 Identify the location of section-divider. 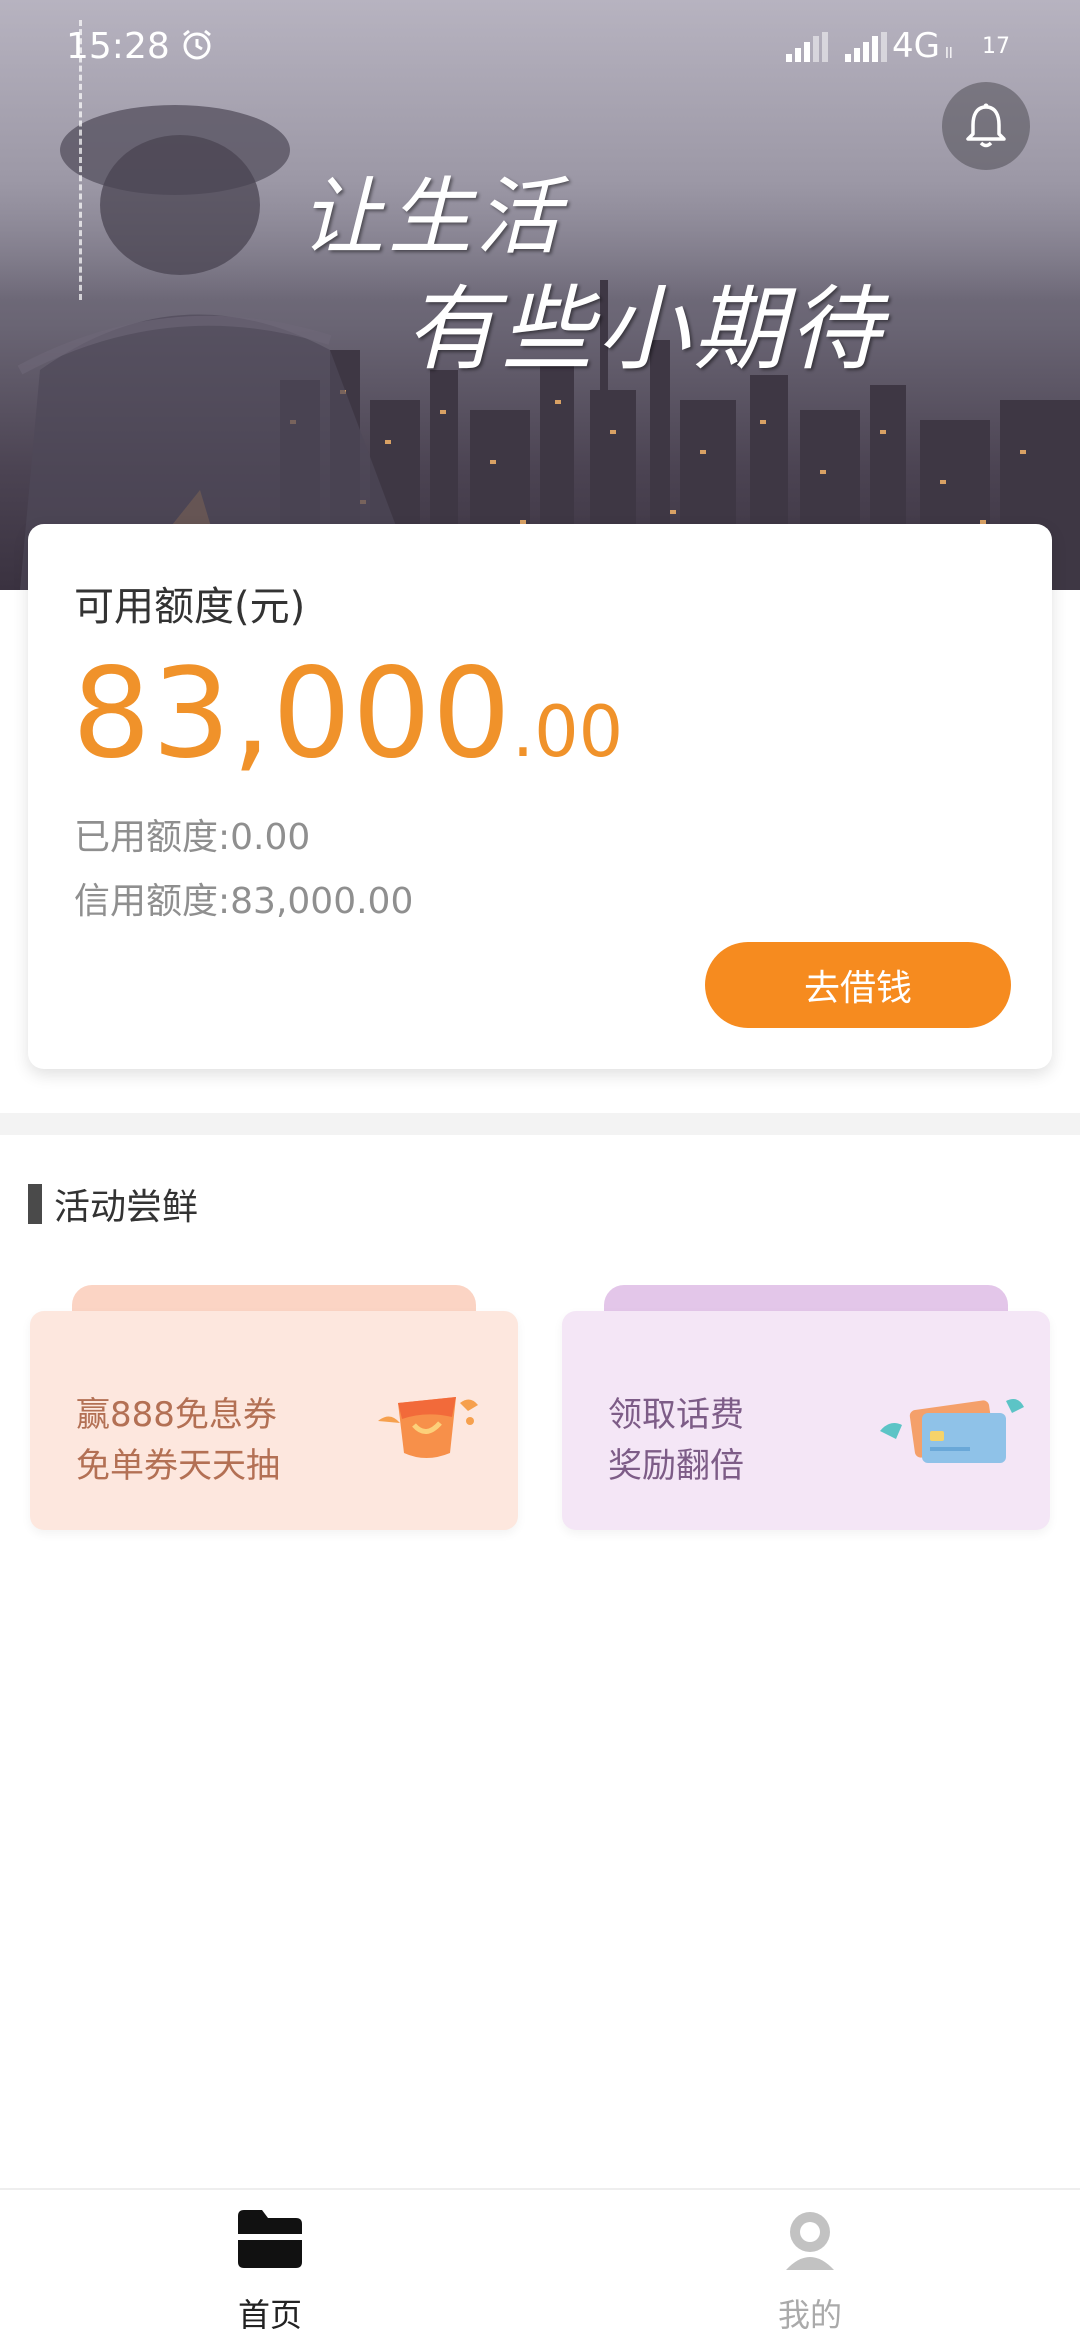
(540, 1124).